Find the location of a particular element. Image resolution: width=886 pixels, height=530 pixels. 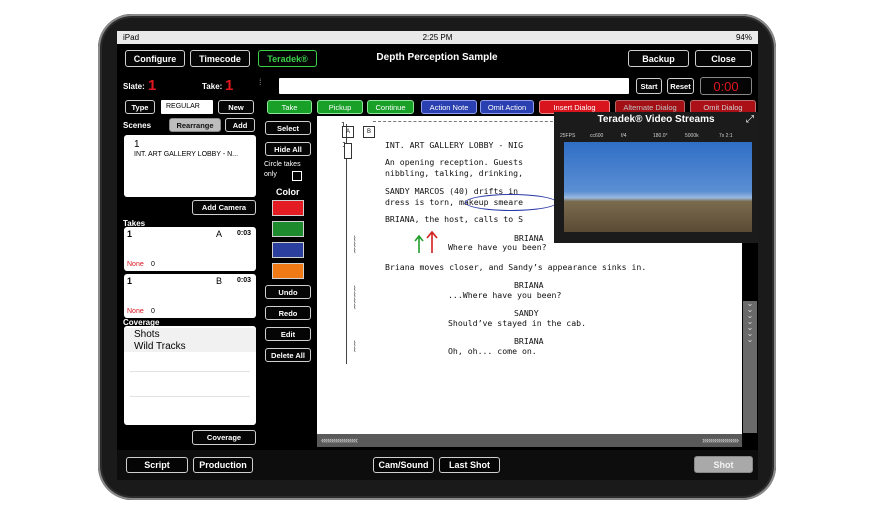

circle-takes-label: Circle takes only is located at coordinates (282, 169).